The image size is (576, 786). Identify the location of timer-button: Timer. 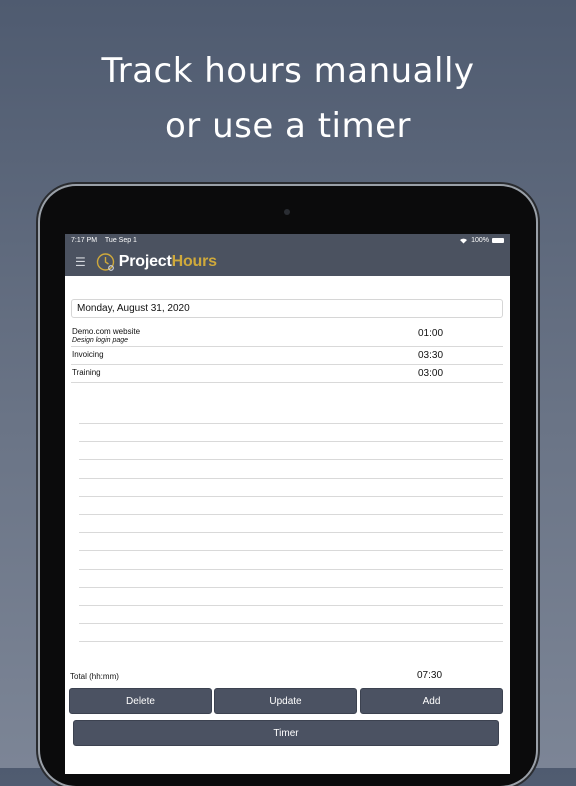
(286, 733).